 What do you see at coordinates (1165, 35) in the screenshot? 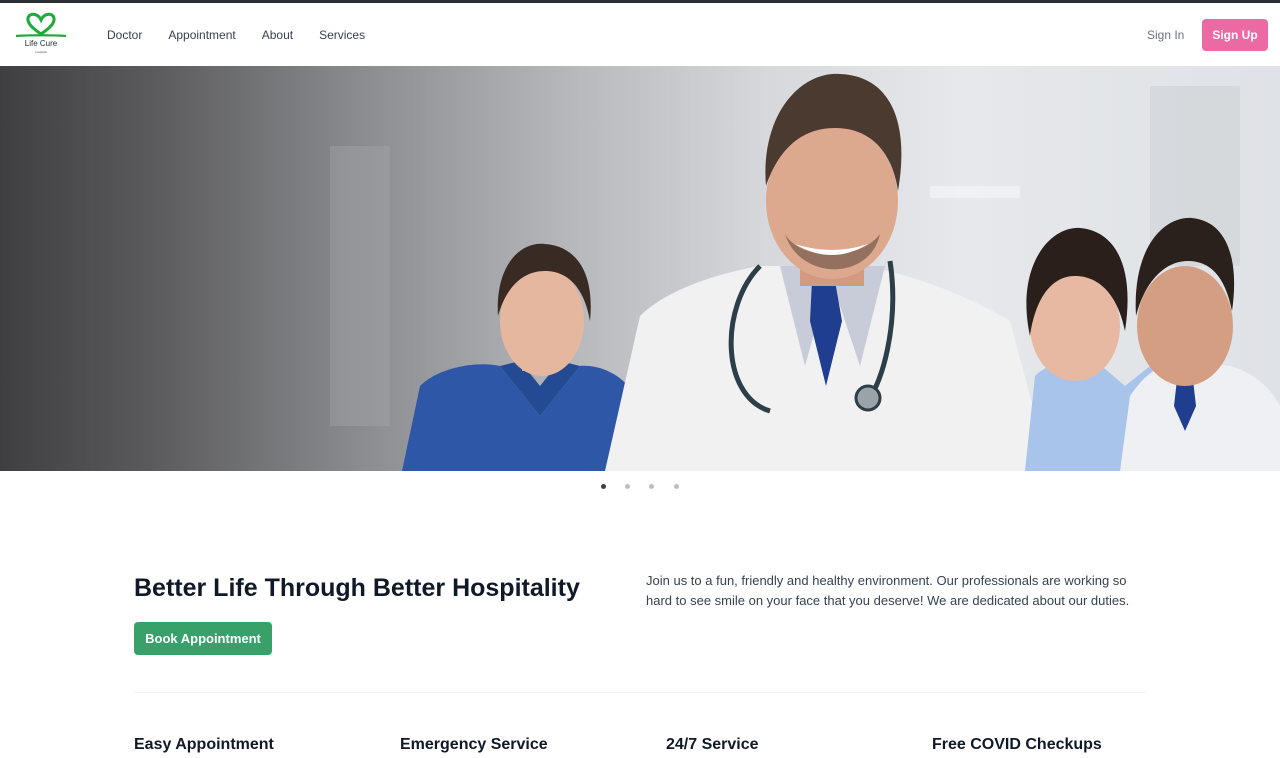
I see `sign-in-link: Sign In` at bounding box center [1165, 35].